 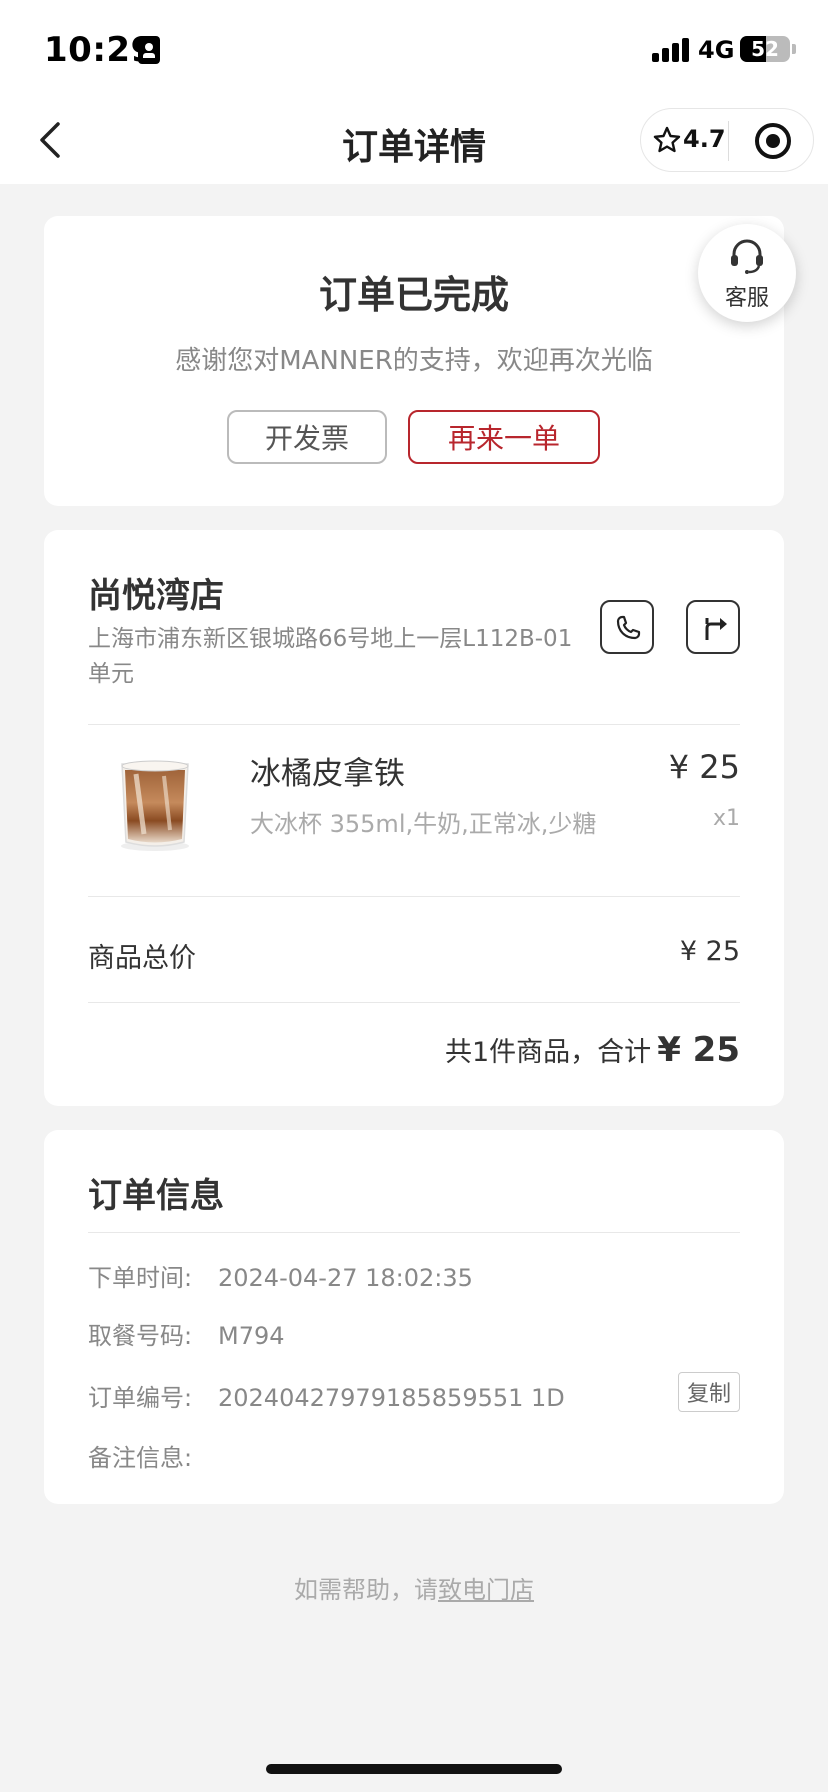 What do you see at coordinates (794, 49) in the screenshot?
I see `battery-cap` at bounding box center [794, 49].